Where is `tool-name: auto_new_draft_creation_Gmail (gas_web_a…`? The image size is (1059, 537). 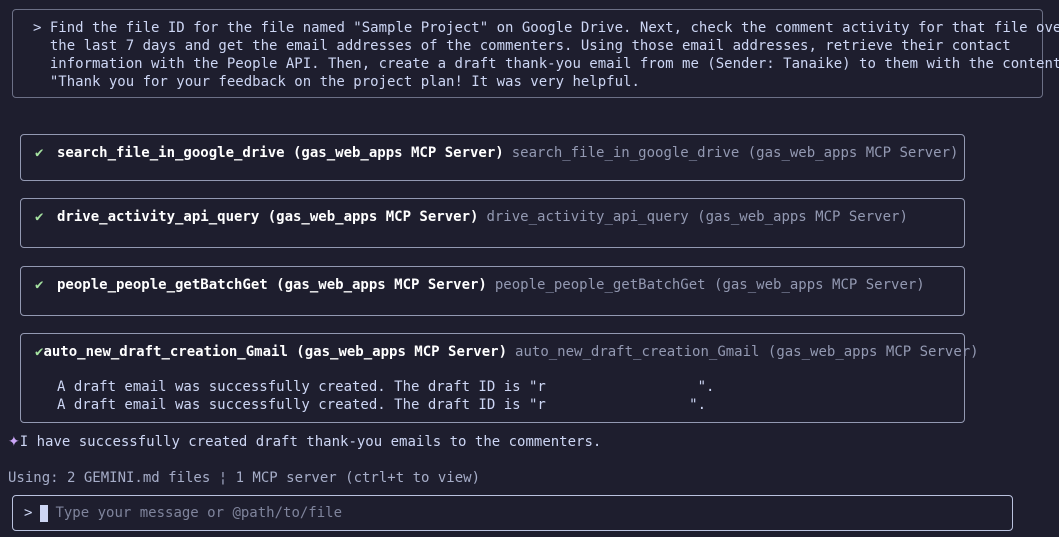
tool-name: auto_new_draft_creation_Gmail (gas_web_a… is located at coordinates (275, 352).